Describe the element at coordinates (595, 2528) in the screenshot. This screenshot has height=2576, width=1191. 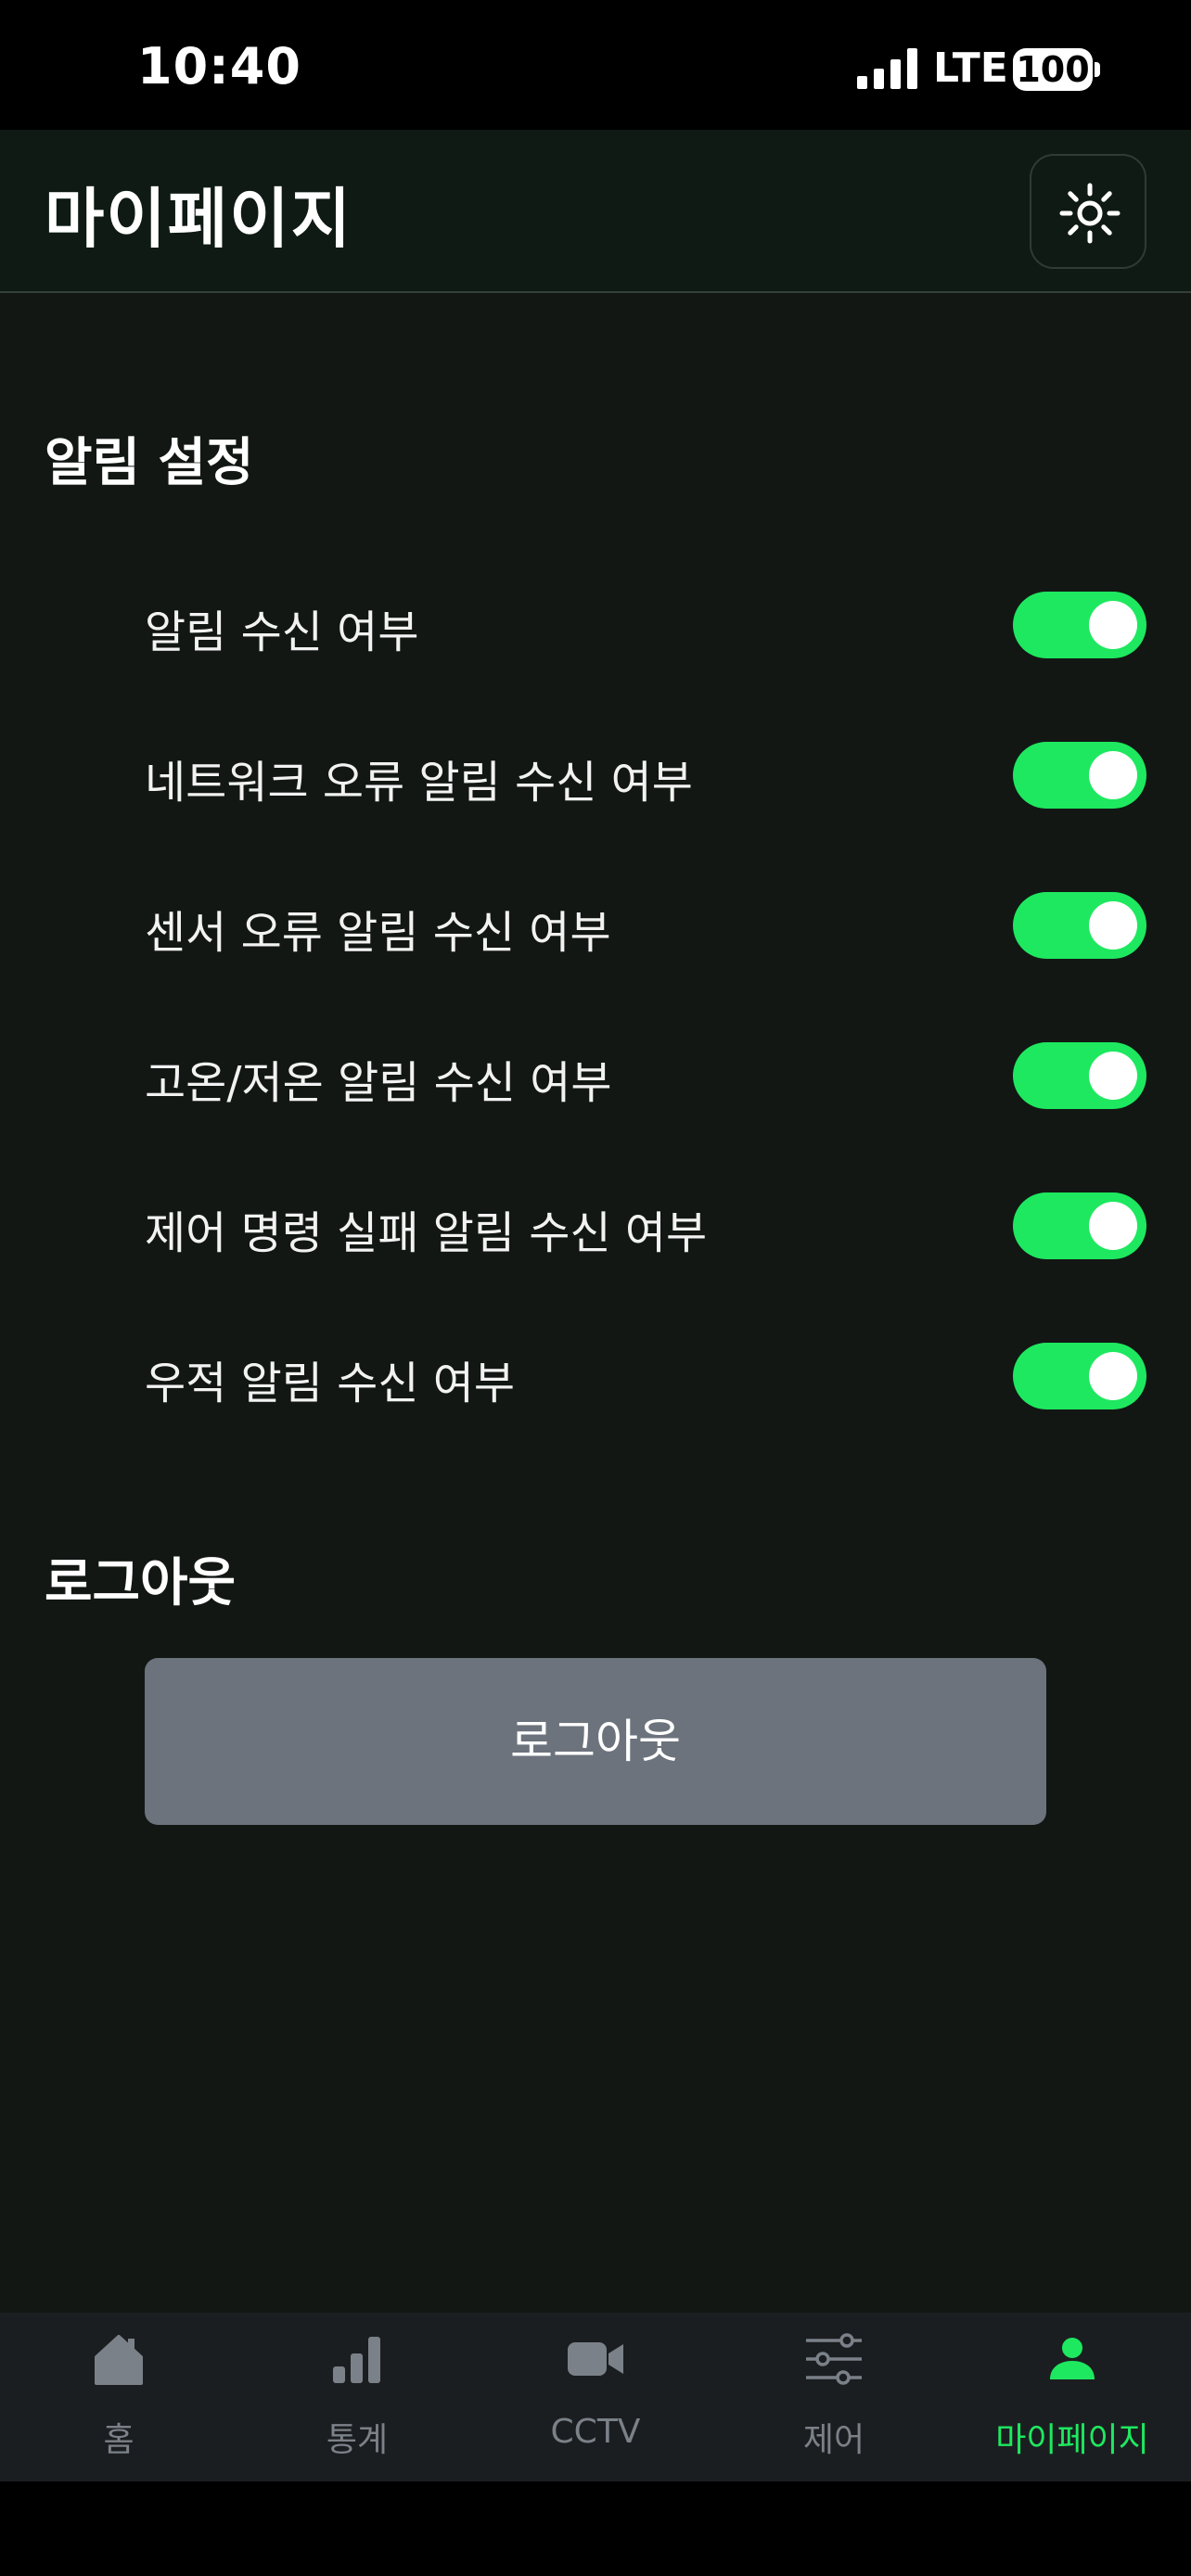
I see `home-indicator-area` at that location.